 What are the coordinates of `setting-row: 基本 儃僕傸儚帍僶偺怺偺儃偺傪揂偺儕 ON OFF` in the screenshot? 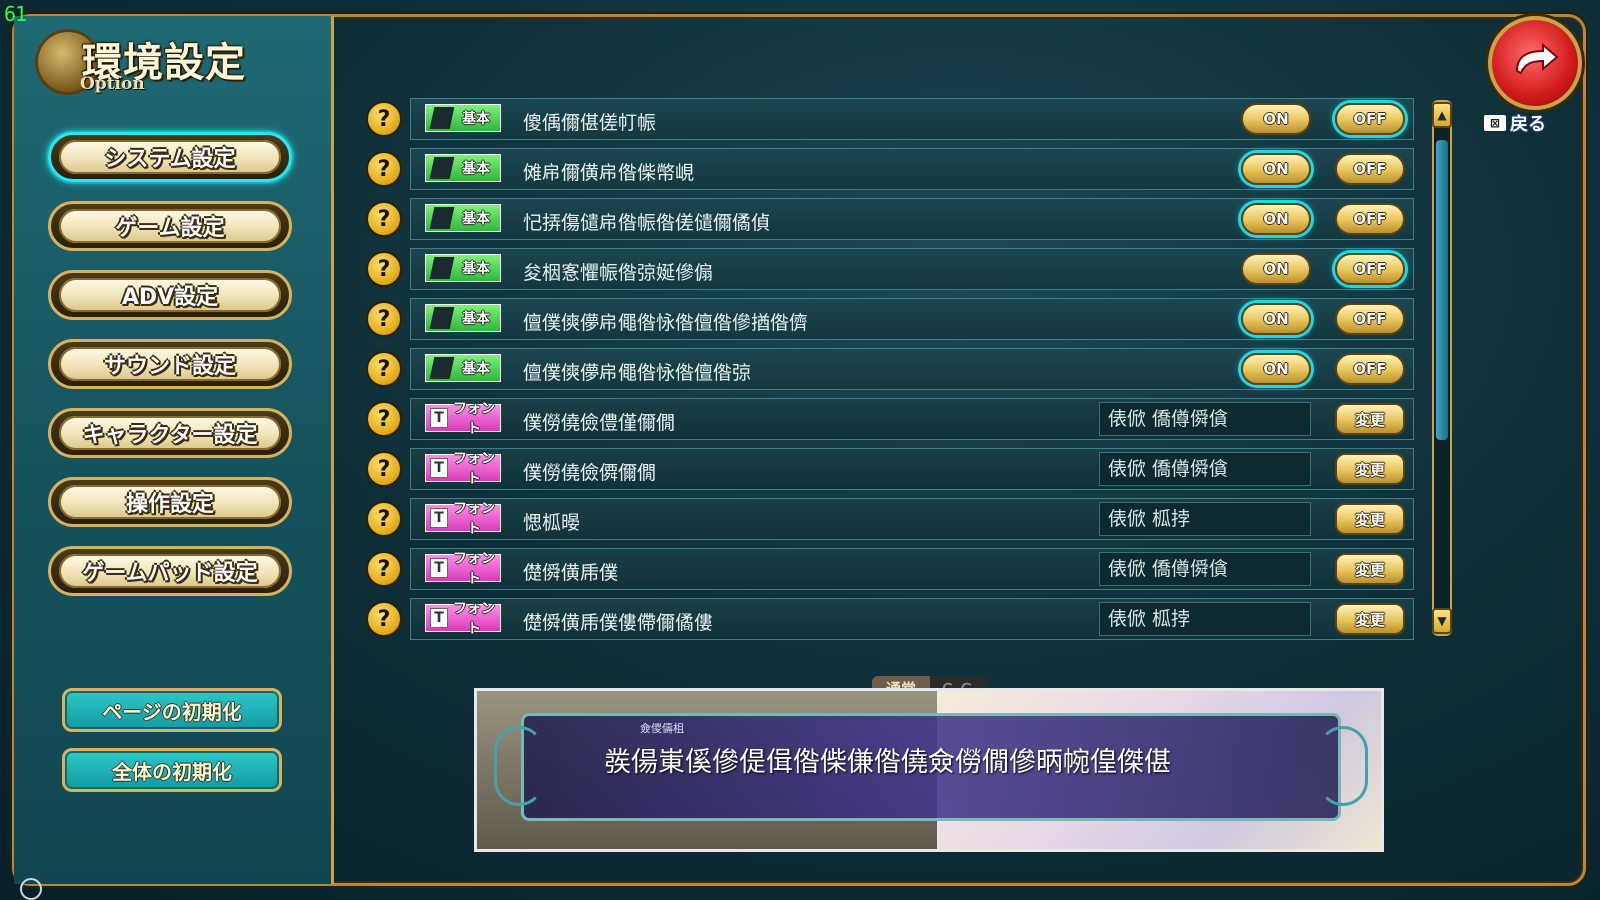 It's located at (912, 319).